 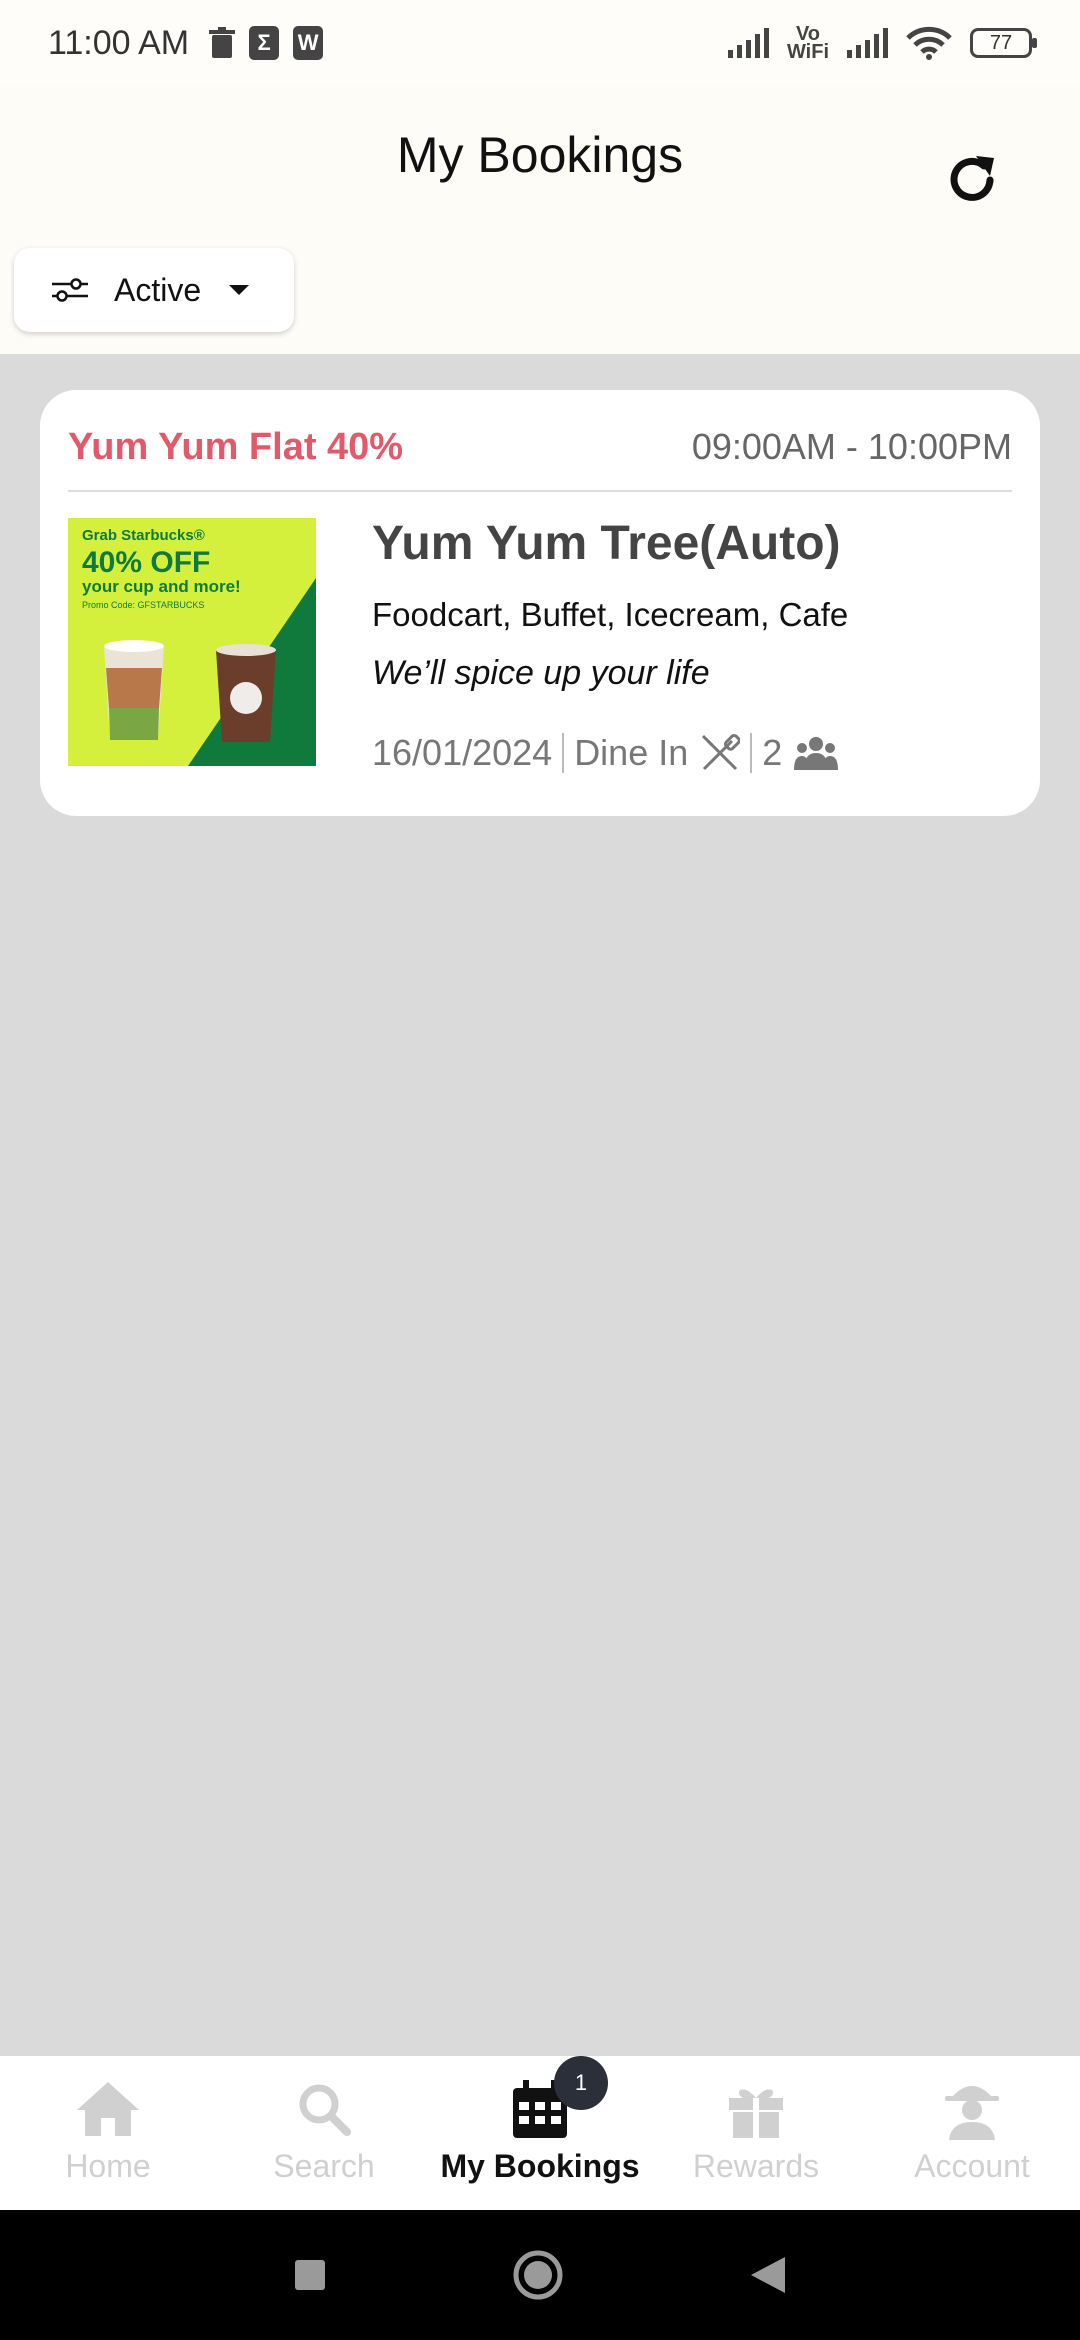 I want to click on nav-item-account: Account, so click(x=972, y=2133).